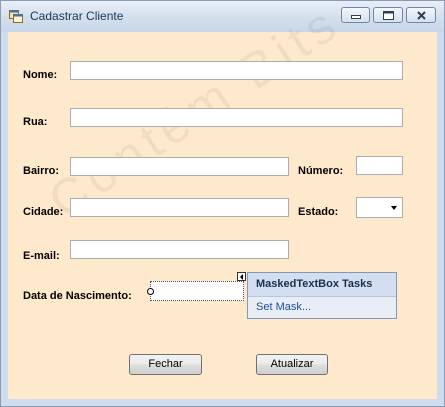  What do you see at coordinates (179, 166) in the screenshot?
I see `bairro-input` at bounding box center [179, 166].